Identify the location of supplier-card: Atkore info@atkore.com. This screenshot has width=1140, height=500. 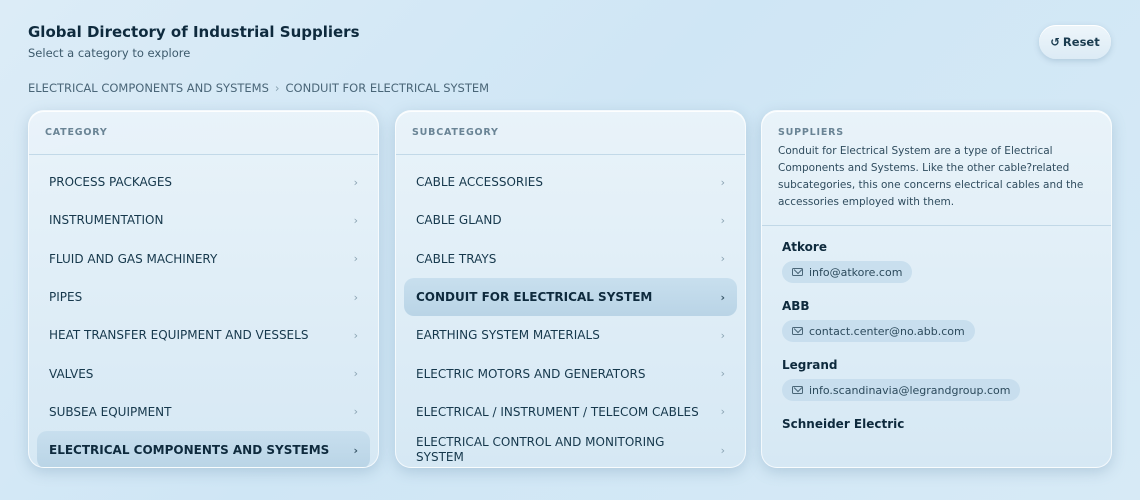
(936, 261).